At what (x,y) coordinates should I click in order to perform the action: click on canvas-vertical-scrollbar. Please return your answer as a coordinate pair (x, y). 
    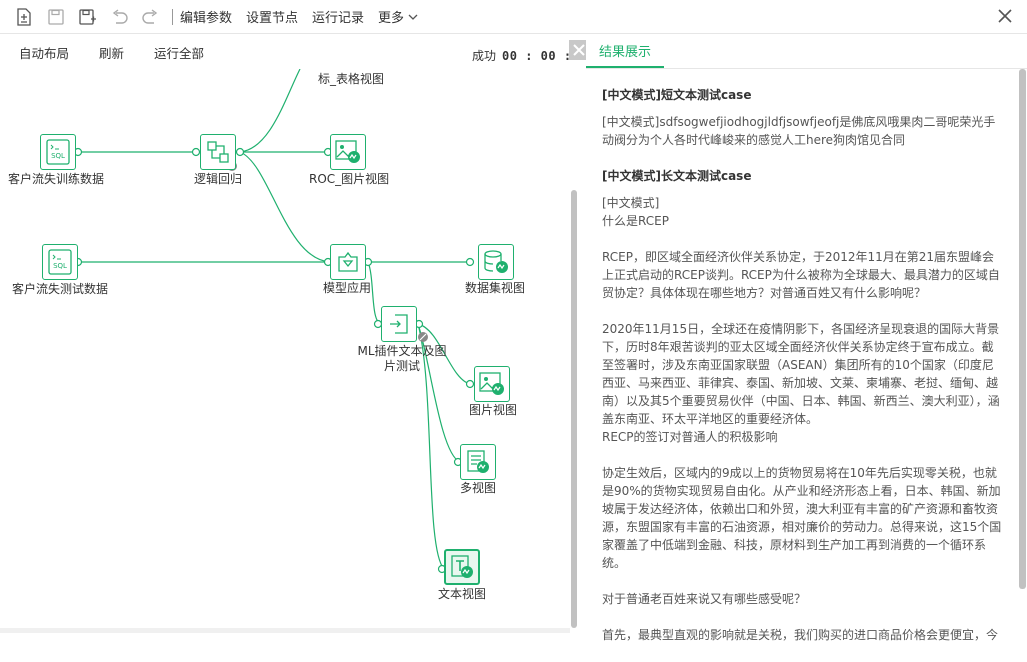
    Looking at the image, I should click on (574, 409).